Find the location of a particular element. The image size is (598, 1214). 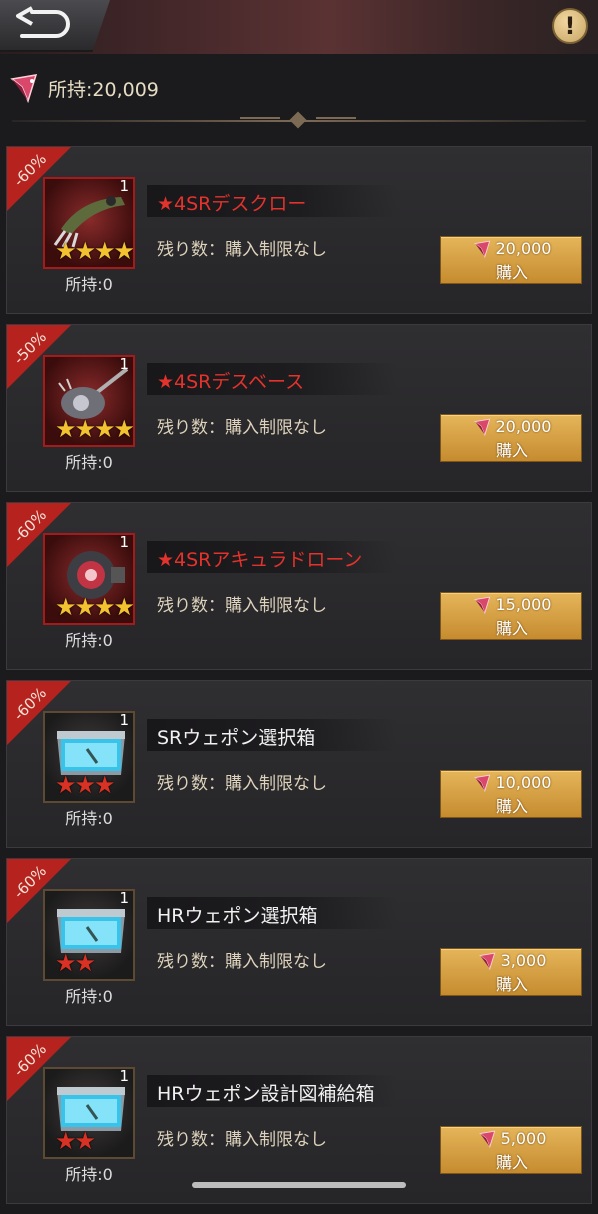

back-arrow-icon is located at coordinates (43, 22).